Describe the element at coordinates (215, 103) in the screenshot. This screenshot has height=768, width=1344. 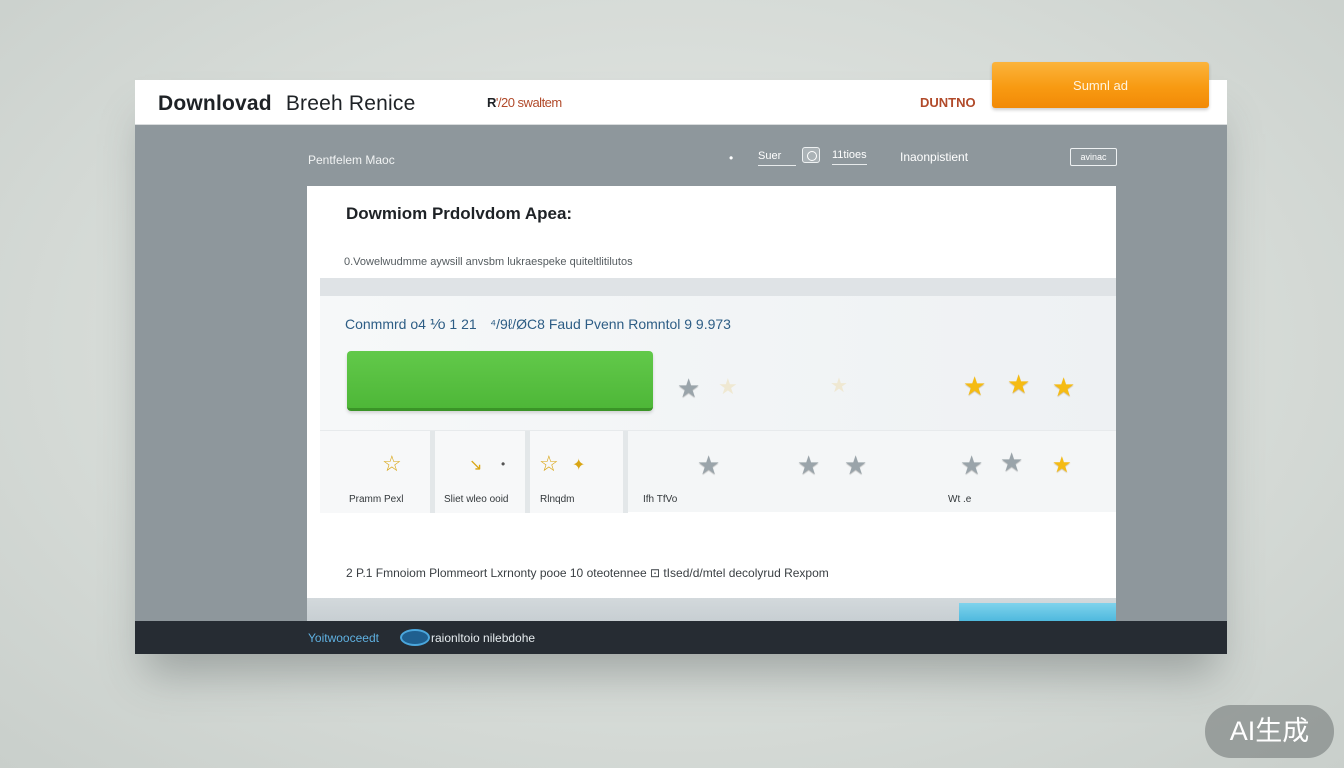
I see `app-title-main: Downlovad` at that location.